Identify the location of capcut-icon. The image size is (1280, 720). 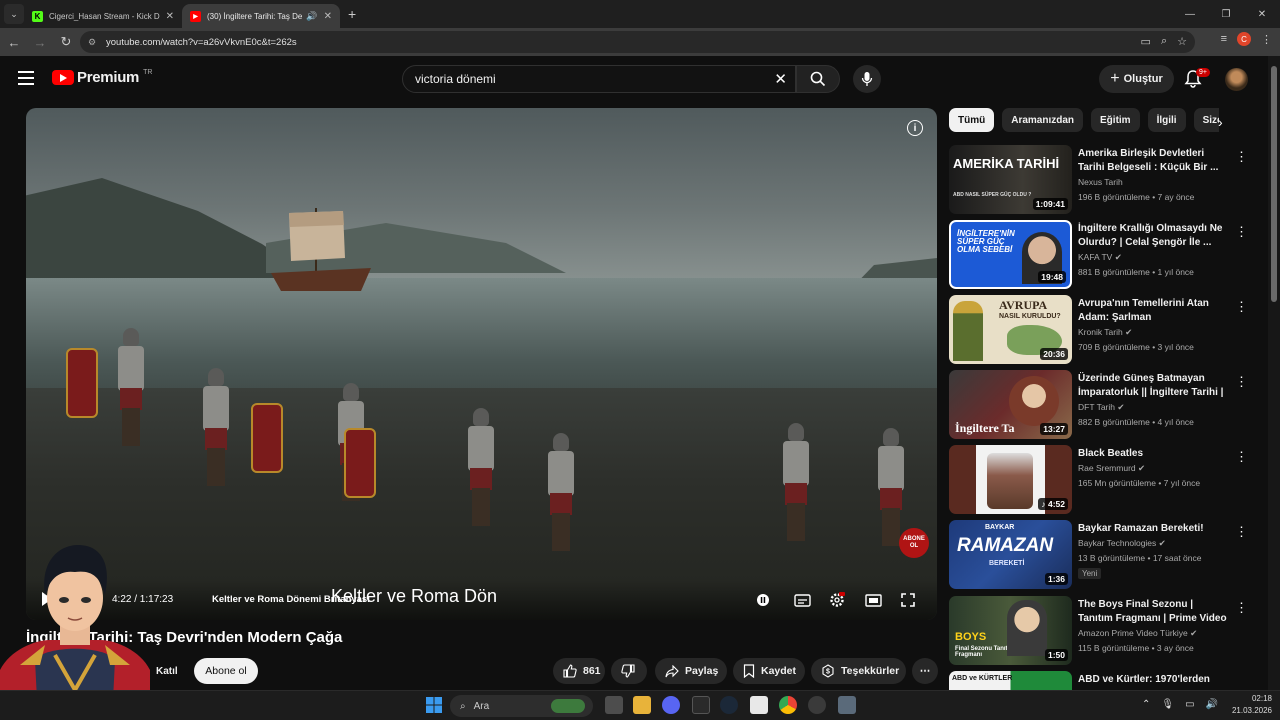
(759, 705).